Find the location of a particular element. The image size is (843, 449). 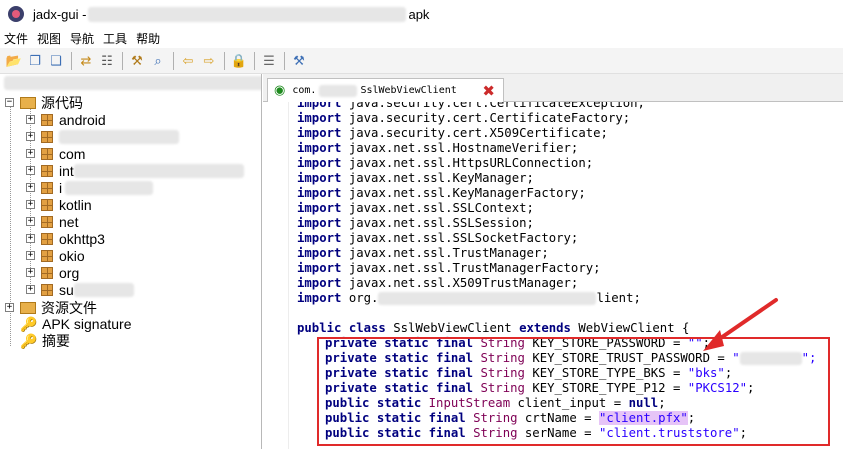

tree-node-apk-signature: 🔑 APK signature is located at coordinates (76, 323).